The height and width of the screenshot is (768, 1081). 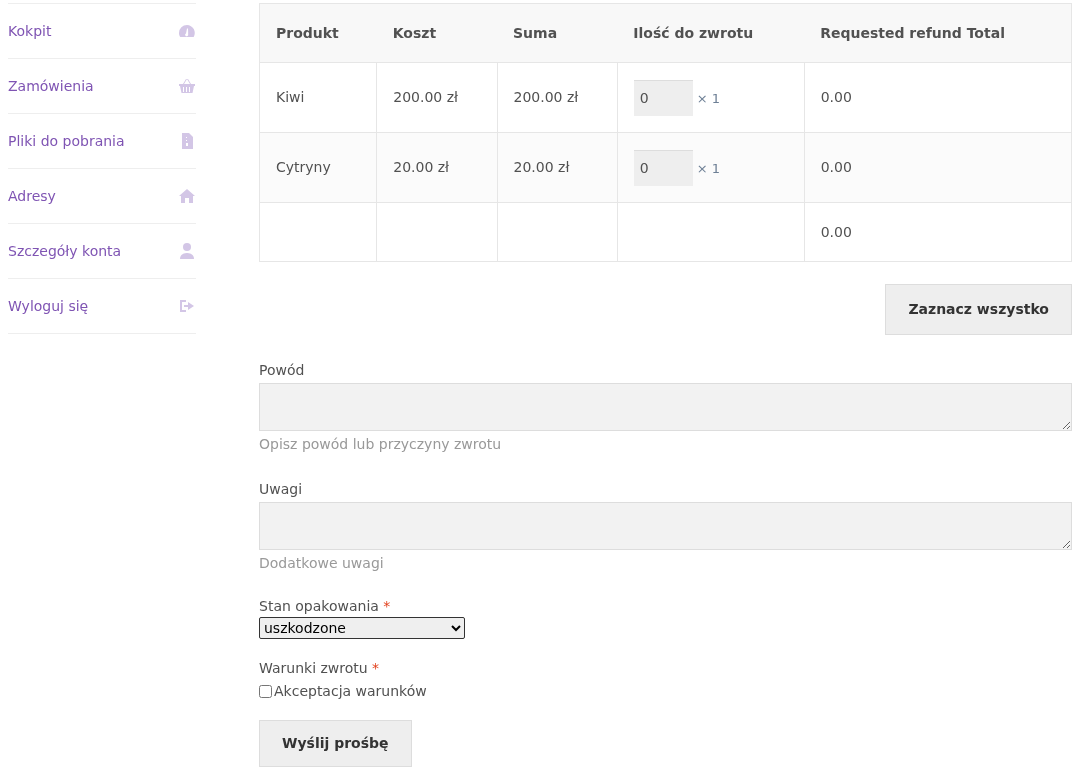 What do you see at coordinates (318, 97) in the screenshot?
I see `table-cell: Kiwi` at bounding box center [318, 97].